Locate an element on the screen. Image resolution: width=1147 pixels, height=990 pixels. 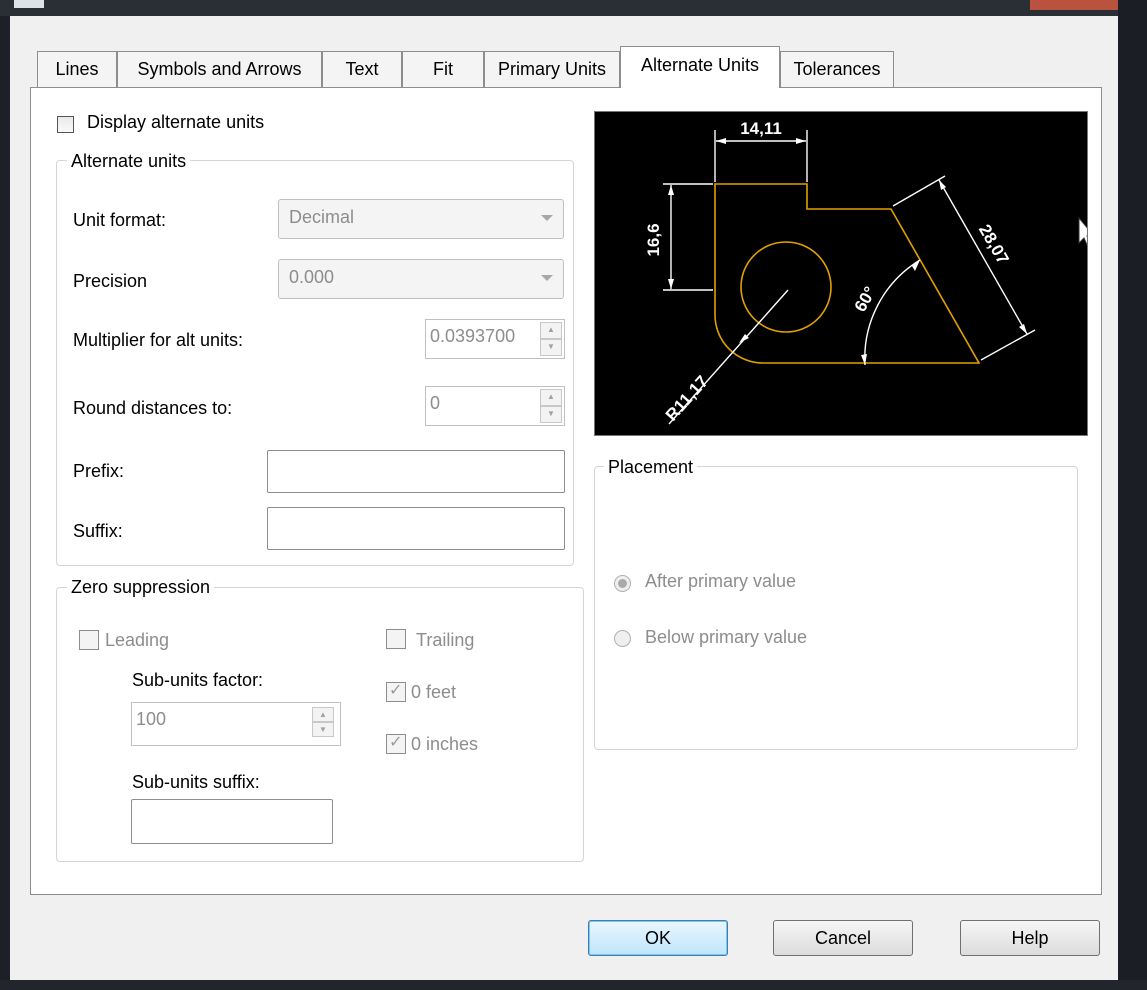
window-icon is located at coordinates (29, 4).